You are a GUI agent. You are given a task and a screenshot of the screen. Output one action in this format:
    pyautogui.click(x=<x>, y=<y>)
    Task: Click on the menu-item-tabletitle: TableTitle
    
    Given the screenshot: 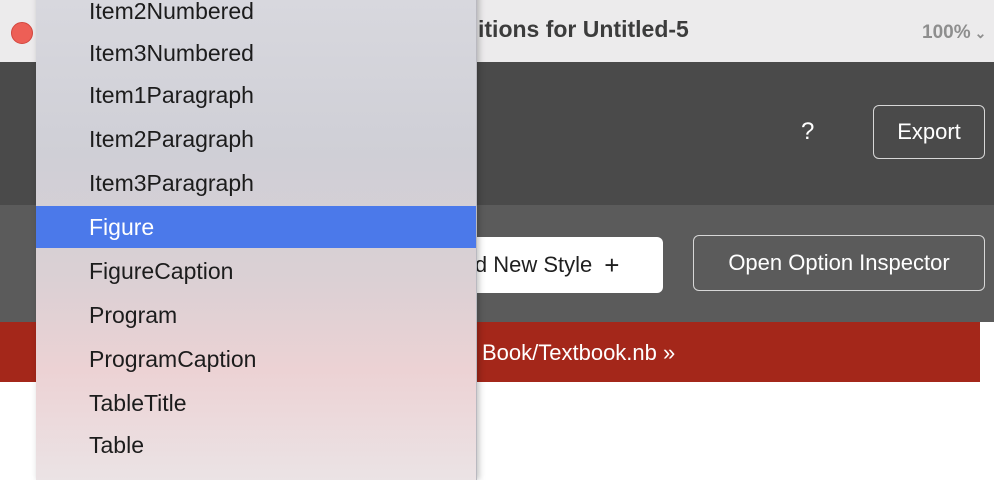 What is the action you would take?
    pyautogui.click(x=256, y=403)
    